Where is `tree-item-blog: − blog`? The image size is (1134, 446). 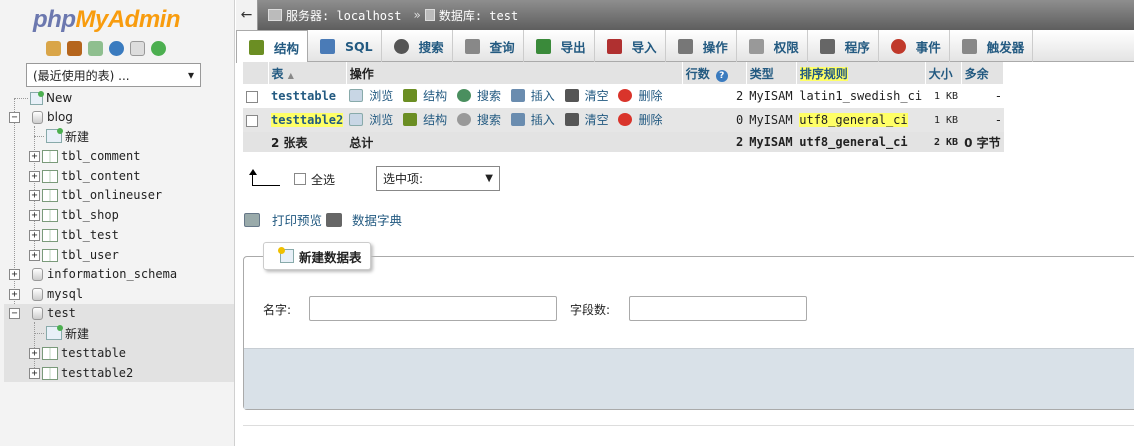
tree-item-blog: − blog is located at coordinates (41, 117).